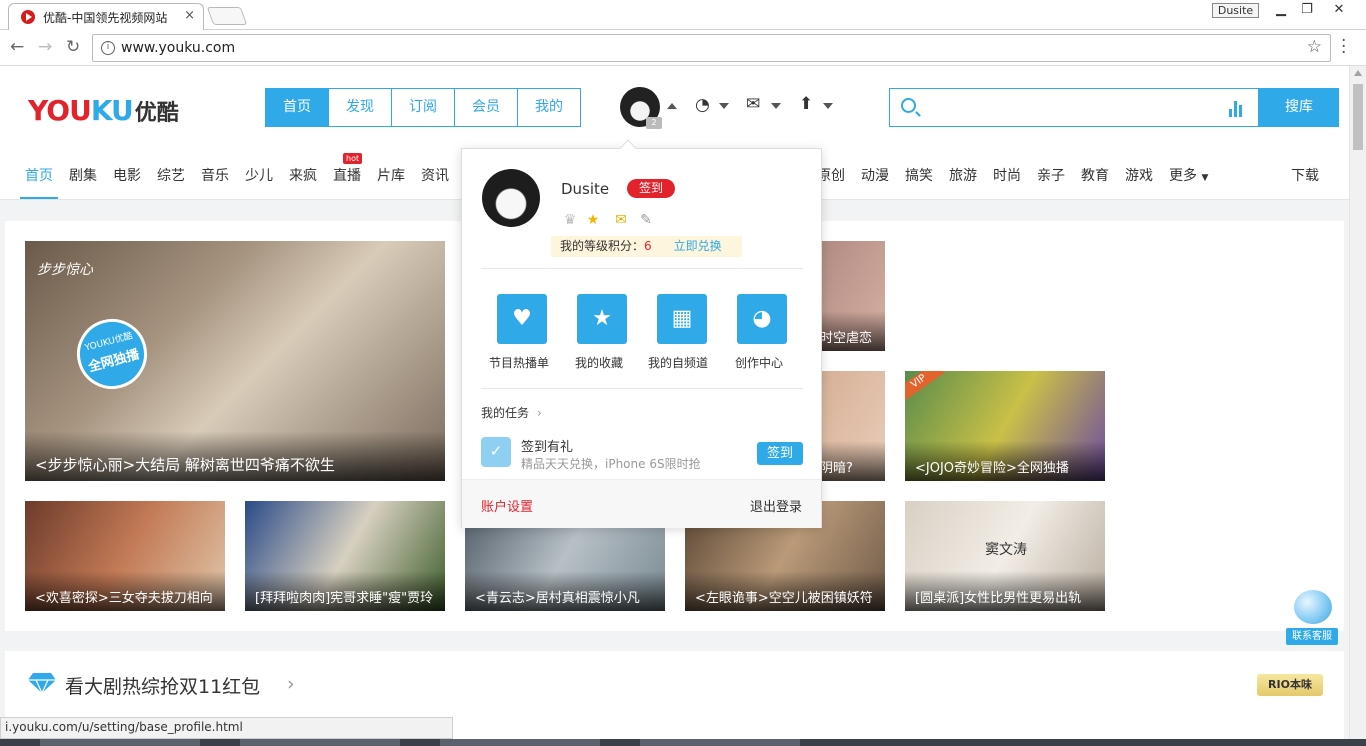  What do you see at coordinates (486, 107) in the screenshot?
I see `nav-vip: 会员` at bounding box center [486, 107].